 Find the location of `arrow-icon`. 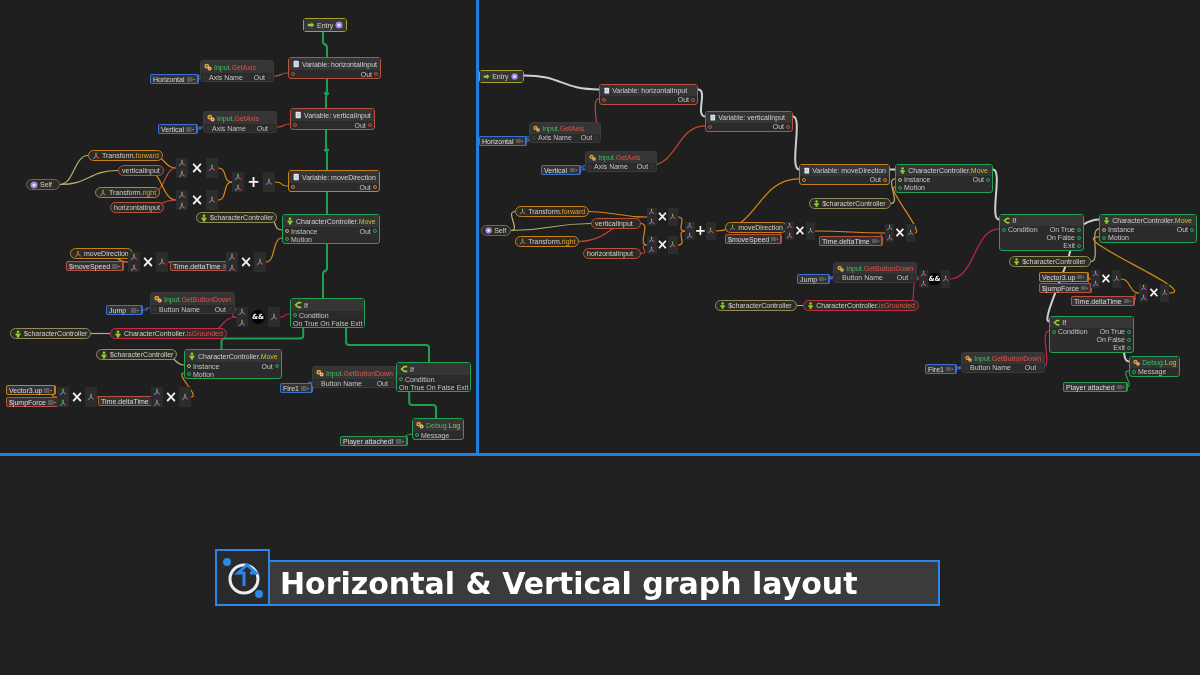

arrow-icon is located at coordinates (311, 25).